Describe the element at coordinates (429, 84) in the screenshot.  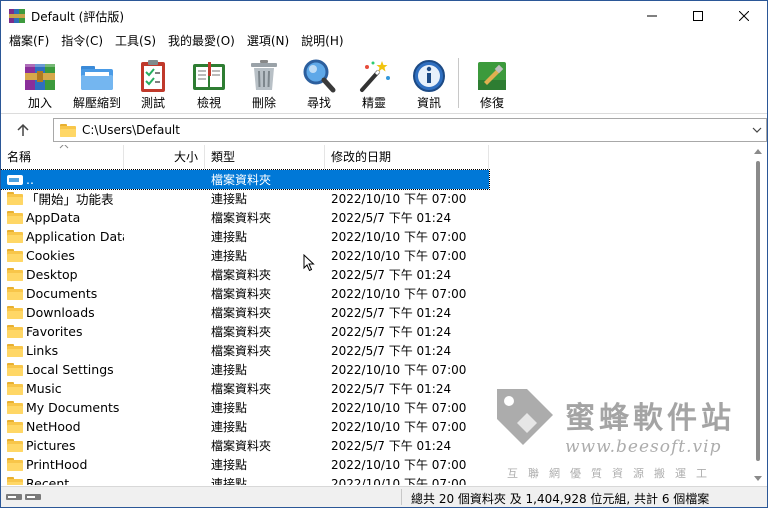
I see `info-button: 資訊` at that location.